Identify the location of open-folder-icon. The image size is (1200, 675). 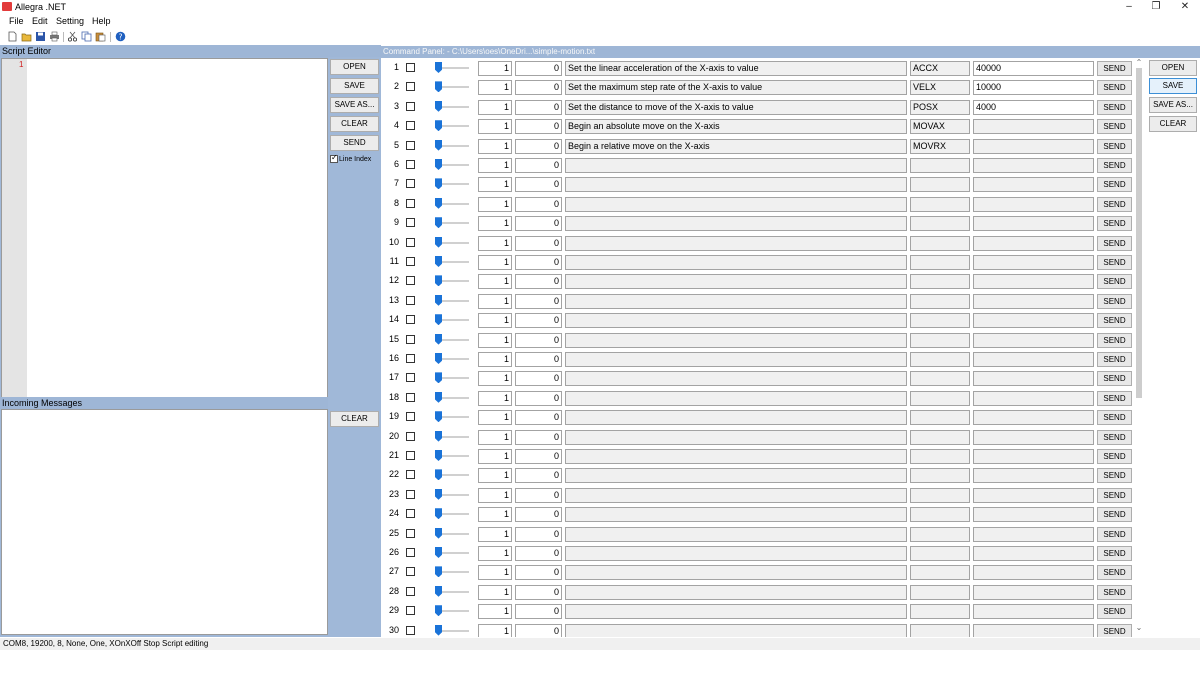
(26, 36).